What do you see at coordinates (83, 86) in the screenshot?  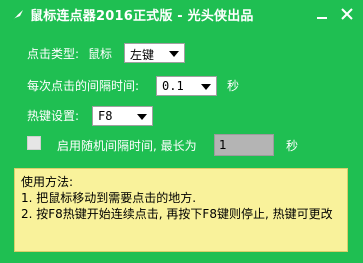 I see `interval-label: 每次点击的间隔时间:` at bounding box center [83, 86].